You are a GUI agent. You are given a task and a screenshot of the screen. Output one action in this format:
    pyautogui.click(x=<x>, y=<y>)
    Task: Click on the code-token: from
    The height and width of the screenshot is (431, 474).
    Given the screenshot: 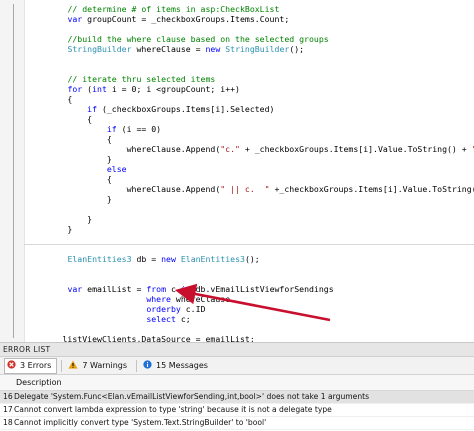 What is the action you would take?
    pyautogui.click(x=156, y=289)
    